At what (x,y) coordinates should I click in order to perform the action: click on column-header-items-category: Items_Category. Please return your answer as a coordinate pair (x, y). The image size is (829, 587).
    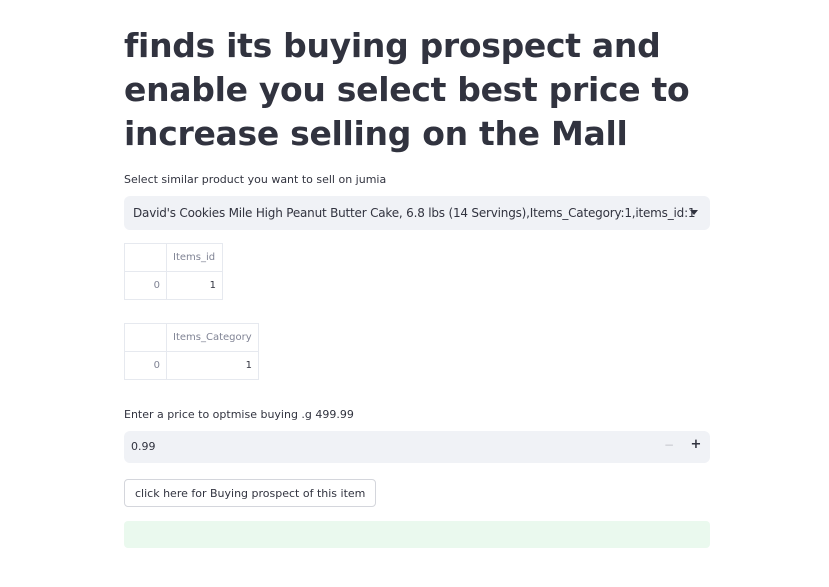
    Looking at the image, I should click on (212, 337).